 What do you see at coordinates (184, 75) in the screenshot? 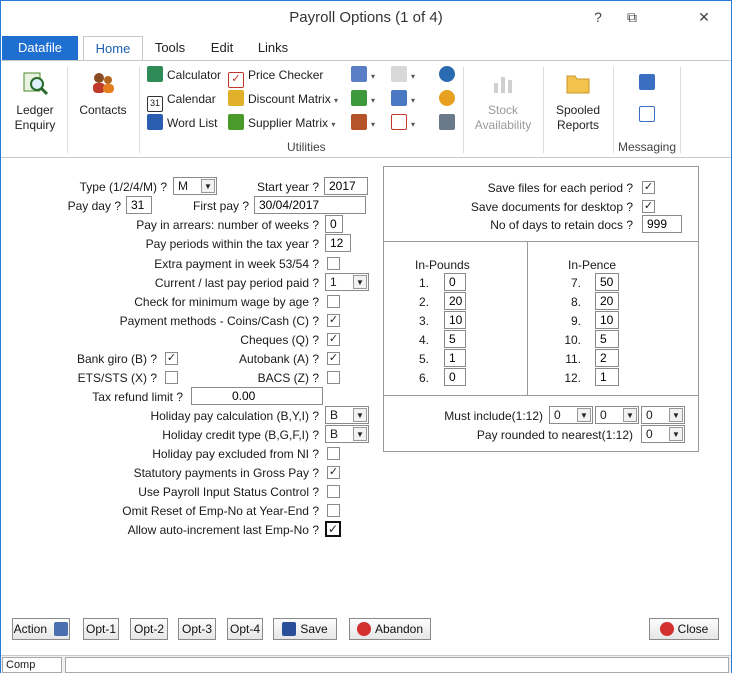
I see `calculator-button: Calculator` at bounding box center [184, 75].